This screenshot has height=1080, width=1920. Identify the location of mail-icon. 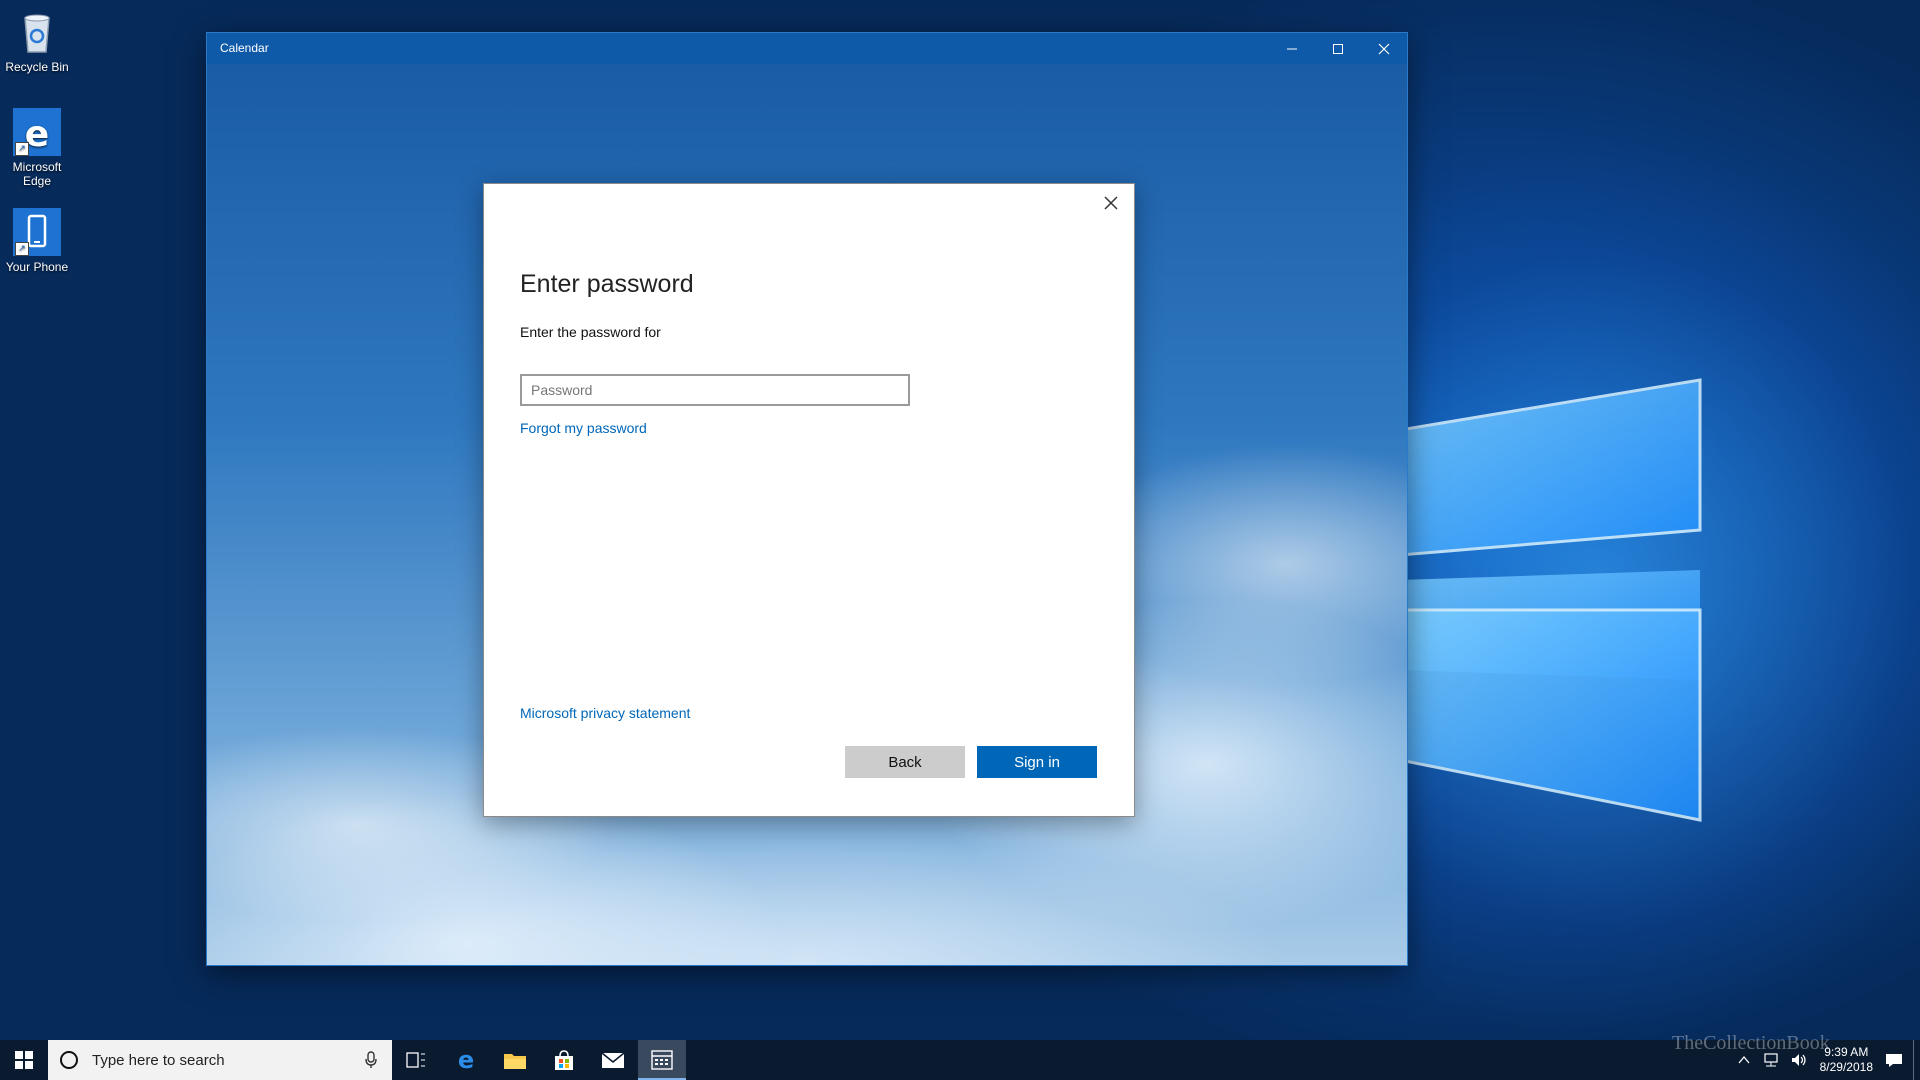
(613, 1060).